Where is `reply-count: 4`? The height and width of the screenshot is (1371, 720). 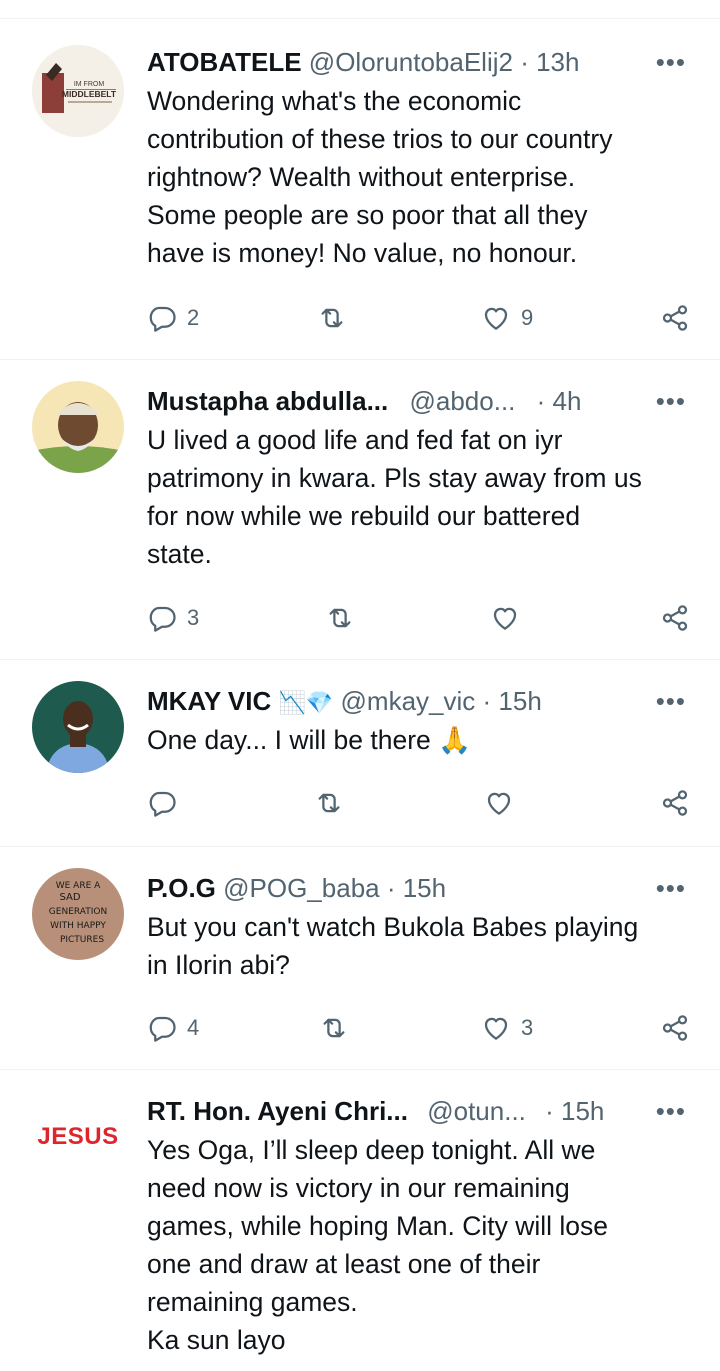
reply-count: 4 is located at coordinates (193, 1027).